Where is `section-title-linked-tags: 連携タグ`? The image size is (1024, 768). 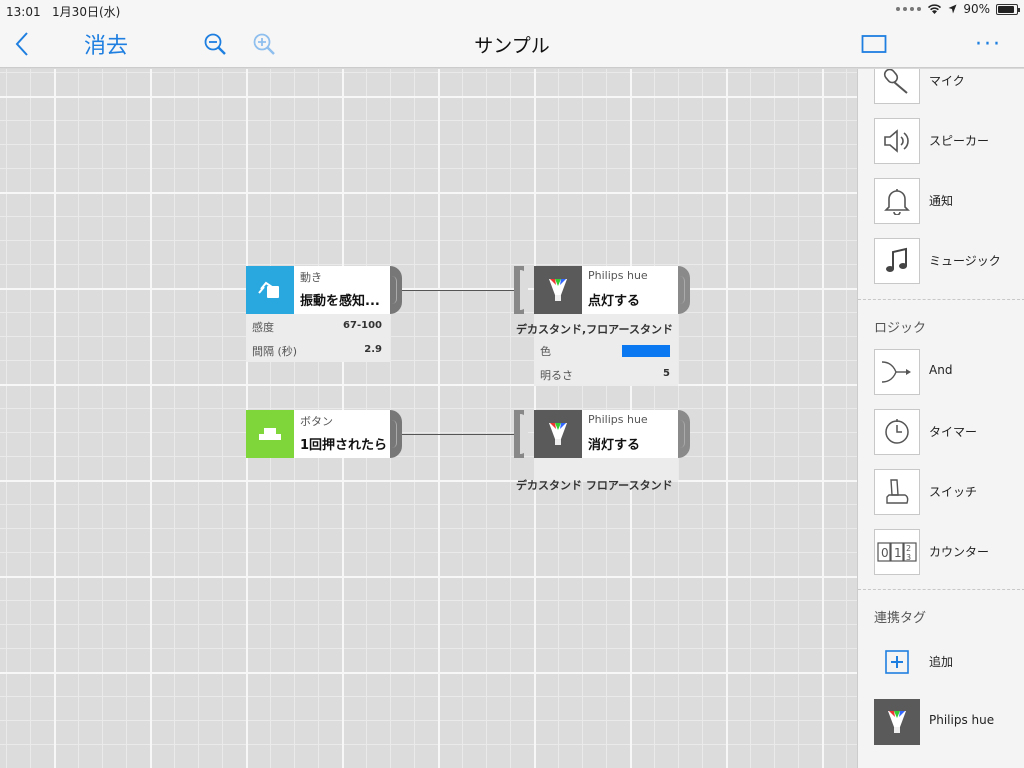
section-title-linked-tags: 連携タグ is located at coordinates (900, 618).